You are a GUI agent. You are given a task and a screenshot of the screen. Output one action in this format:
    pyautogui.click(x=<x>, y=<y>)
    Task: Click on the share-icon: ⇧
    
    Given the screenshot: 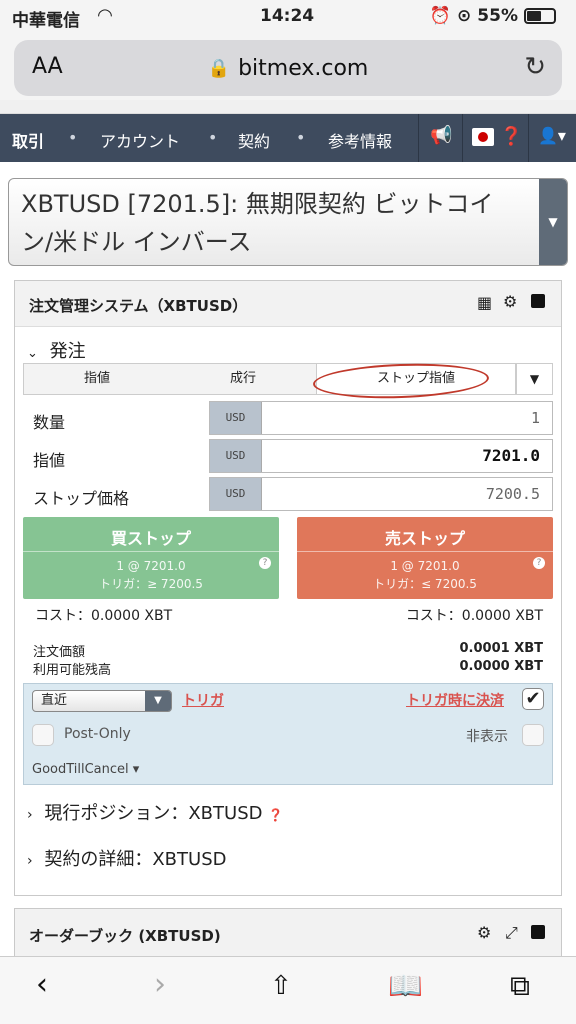 What is the action you would take?
    pyautogui.click(x=281, y=986)
    